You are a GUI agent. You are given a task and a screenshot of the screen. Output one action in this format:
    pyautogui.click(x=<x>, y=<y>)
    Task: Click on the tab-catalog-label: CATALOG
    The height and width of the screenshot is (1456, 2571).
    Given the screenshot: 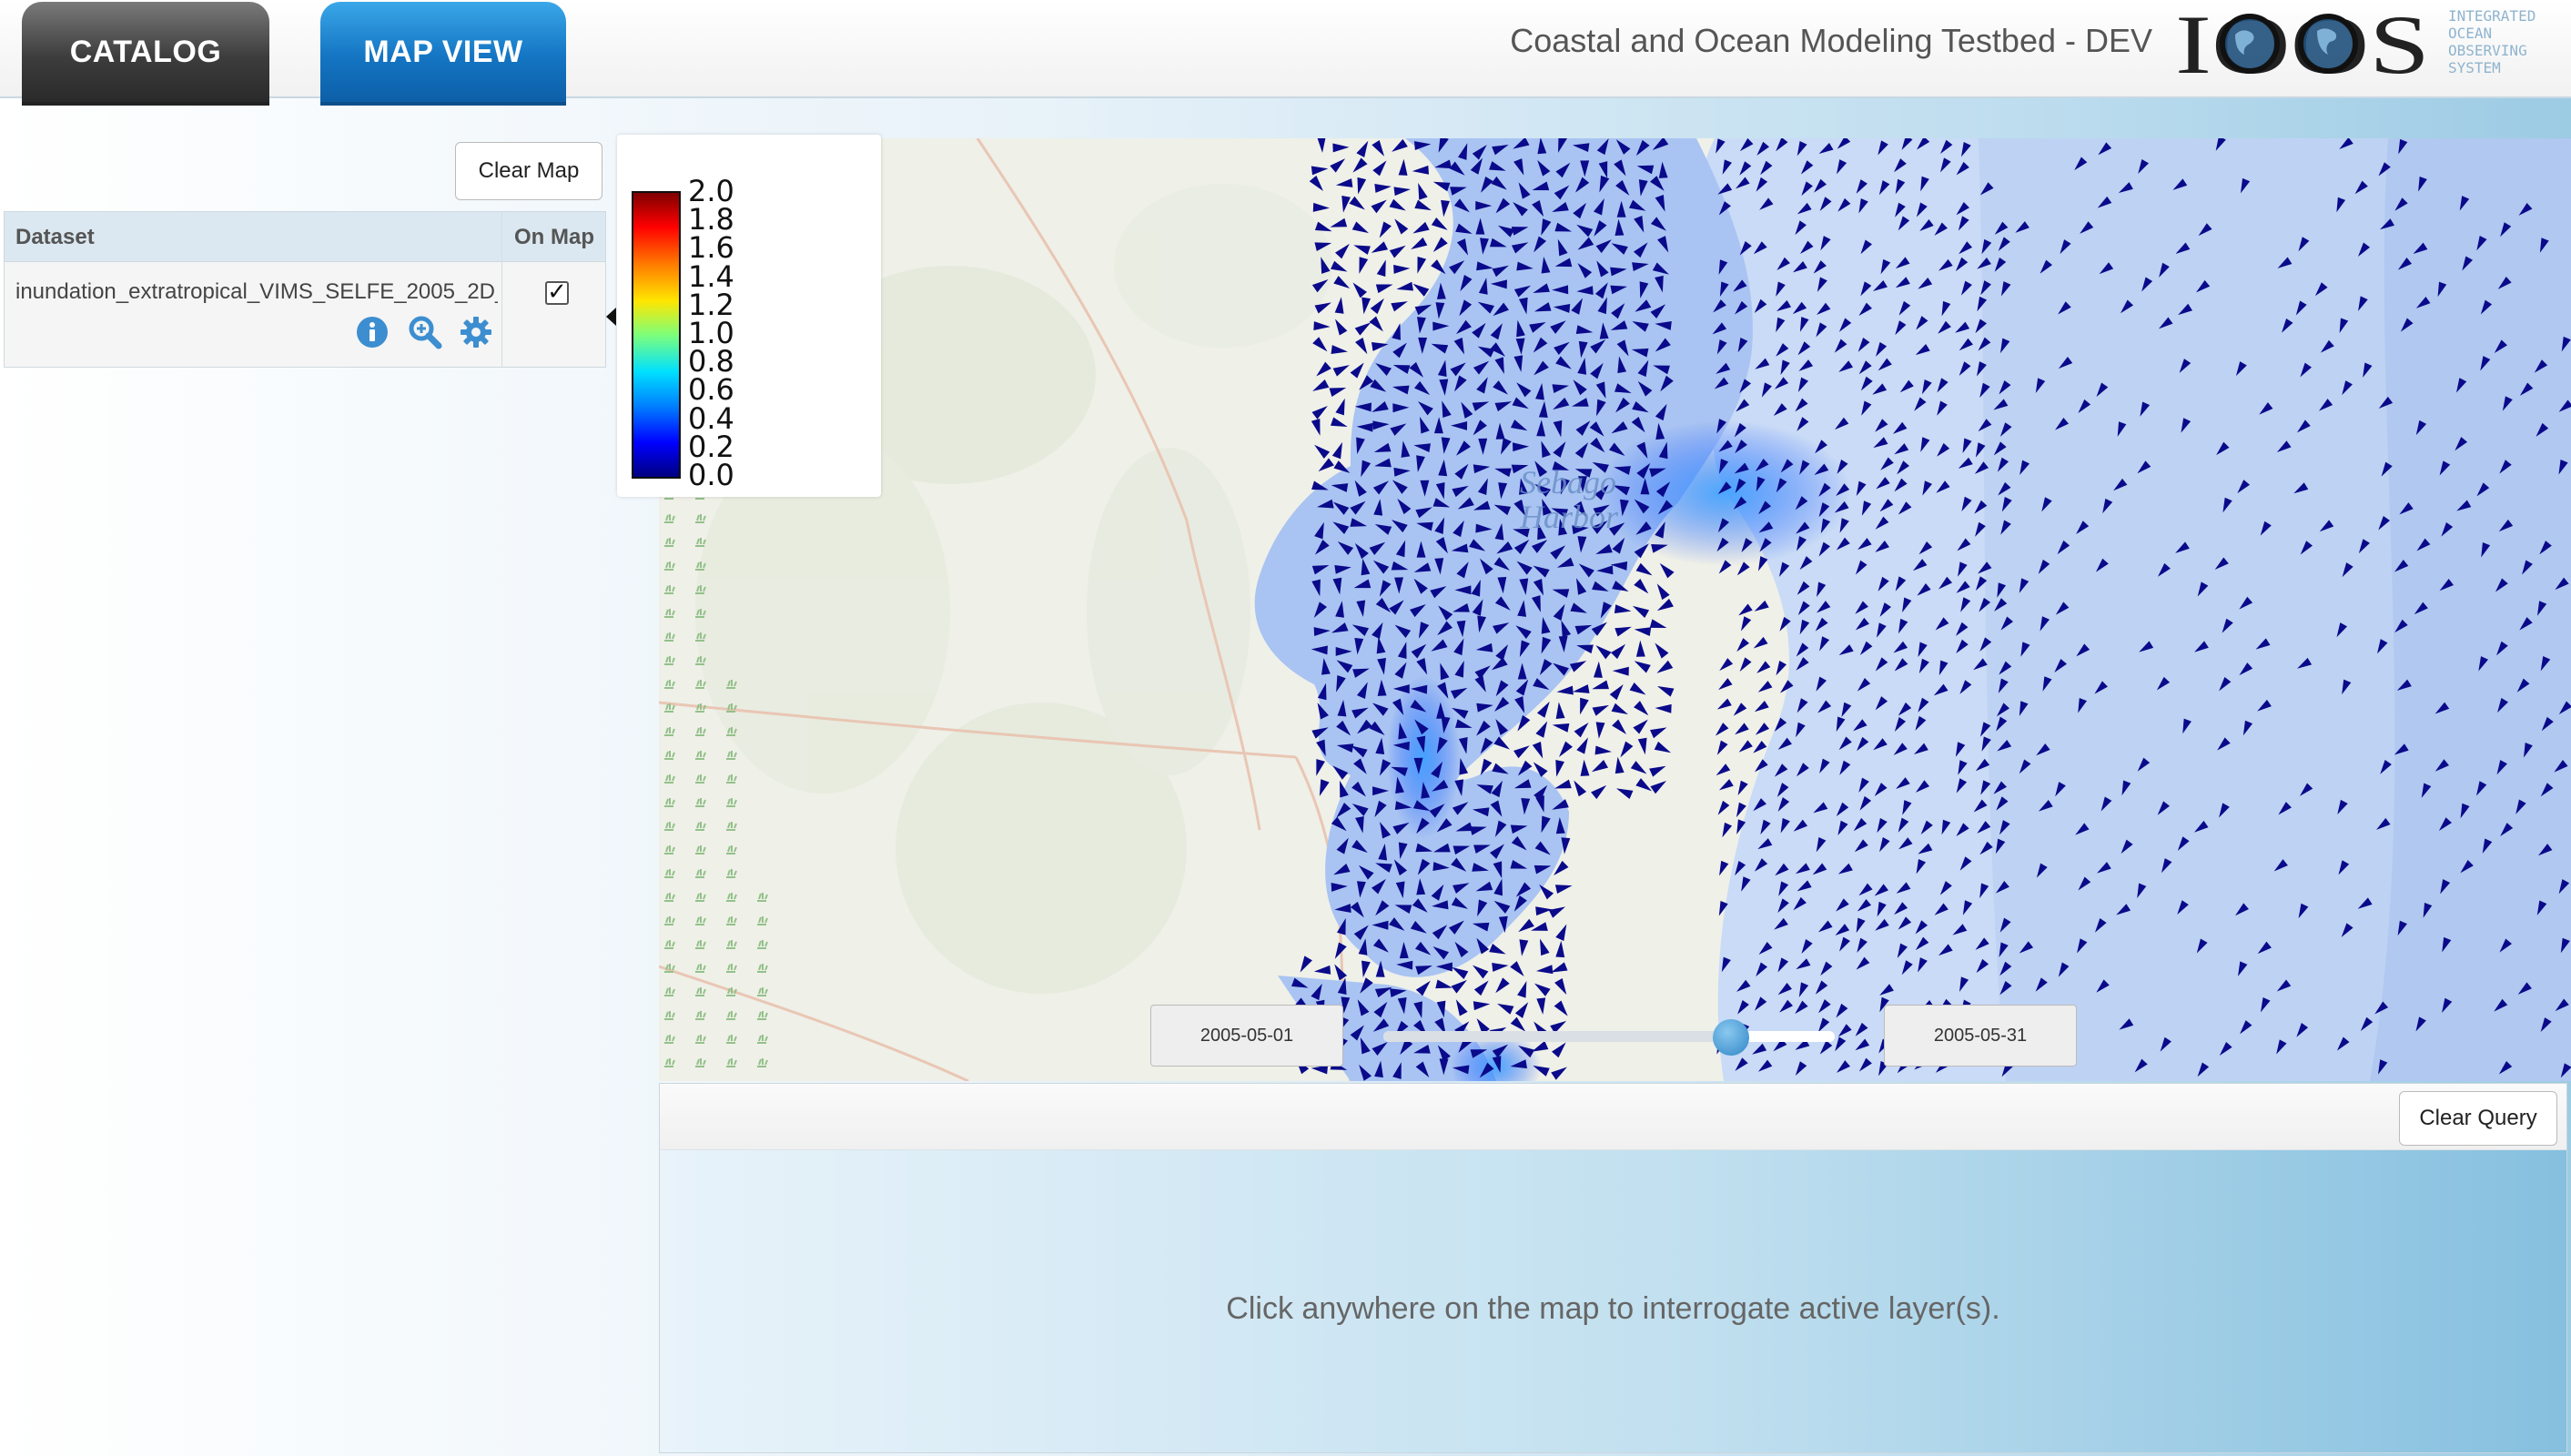 What is the action you would take?
    pyautogui.click(x=145, y=52)
    